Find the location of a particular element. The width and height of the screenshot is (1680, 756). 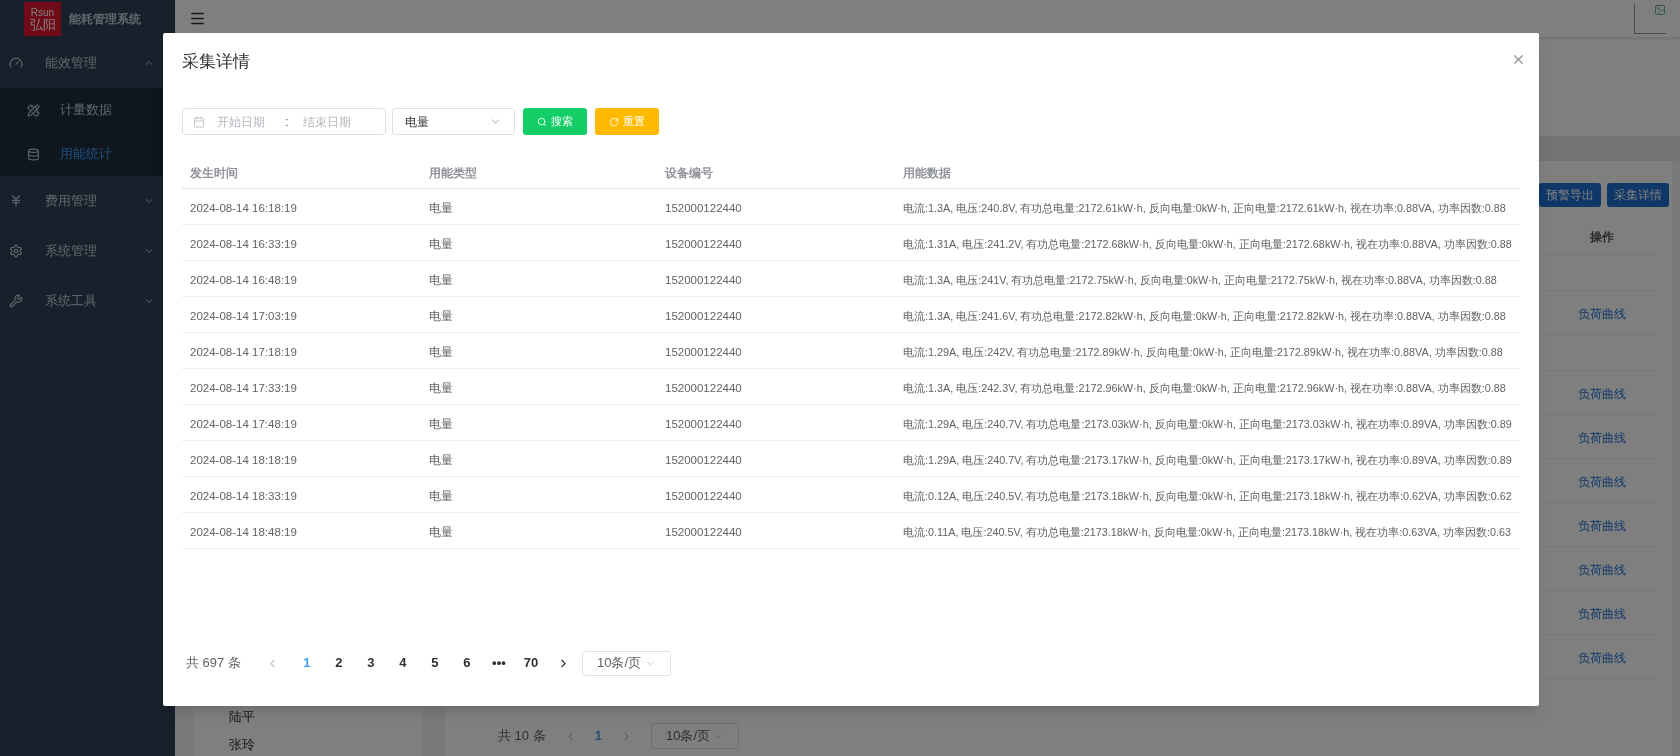

table-cell: 电流:1.29A, 电压:240.7V, 有功总电量:2173.03kW·h, 反向电量:0kW·h, 正向电量:2173.03kW·h, 视在功率:0.89VA, 功率因数:0.89 is located at coordinates (1207, 423).